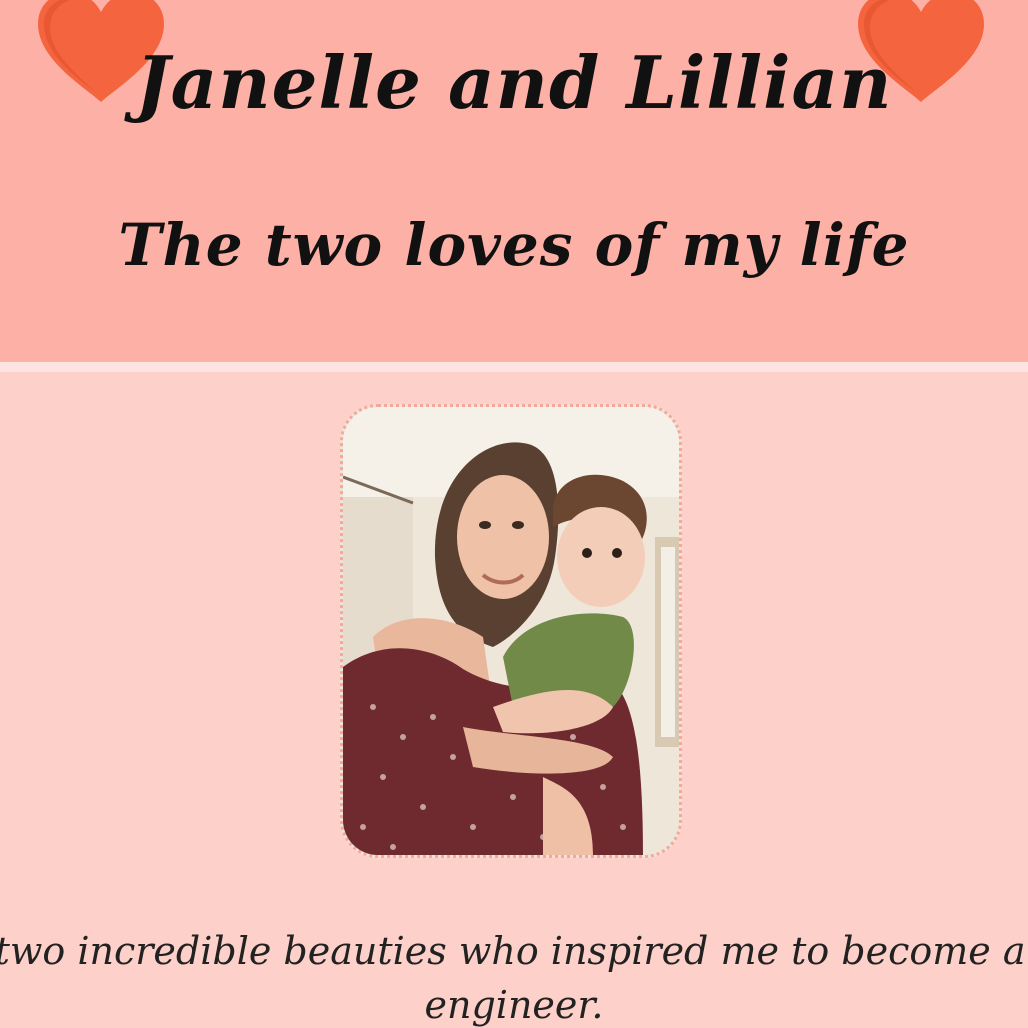 The image size is (1028, 1028). What do you see at coordinates (514, 367) in the screenshot?
I see `section-divider` at bounding box center [514, 367].